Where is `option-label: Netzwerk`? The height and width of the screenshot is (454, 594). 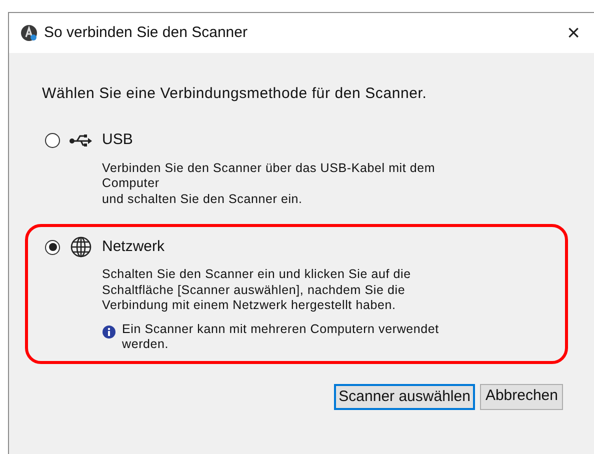 option-label: Netzwerk is located at coordinates (133, 247).